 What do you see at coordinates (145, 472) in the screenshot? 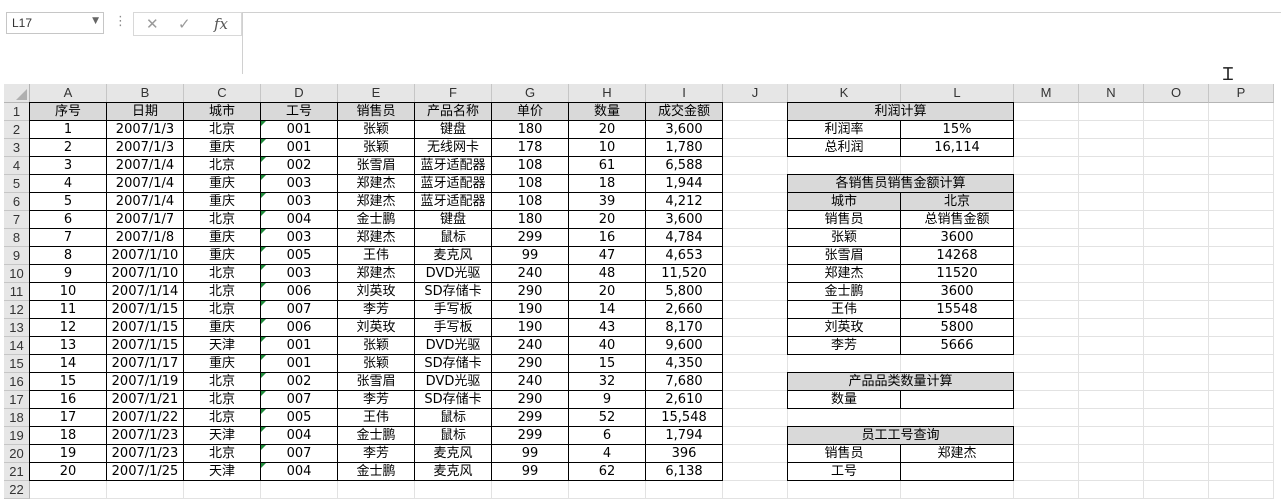
I see `table-cell: 2007/1/25` at bounding box center [145, 472].